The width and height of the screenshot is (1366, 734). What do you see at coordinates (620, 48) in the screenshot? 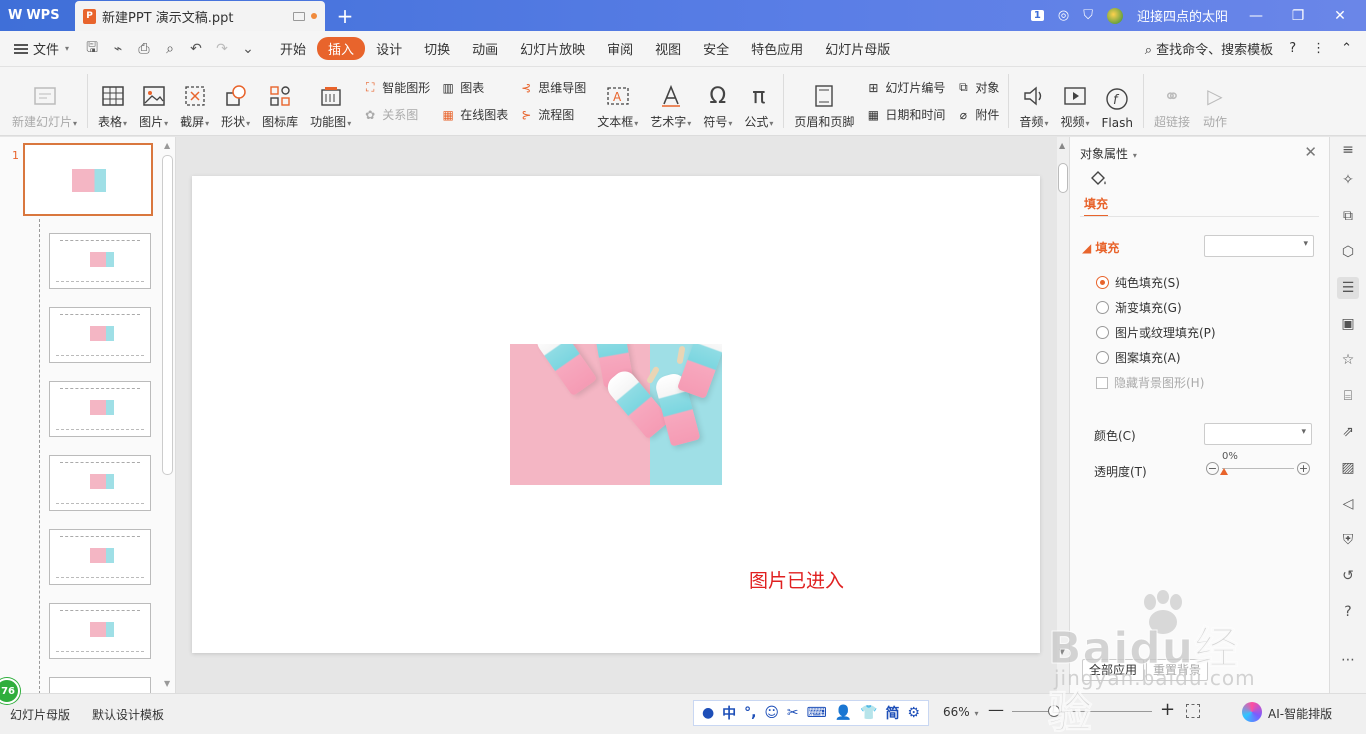
I see `tab-review: 审阅` at bounding box center [620, 48].